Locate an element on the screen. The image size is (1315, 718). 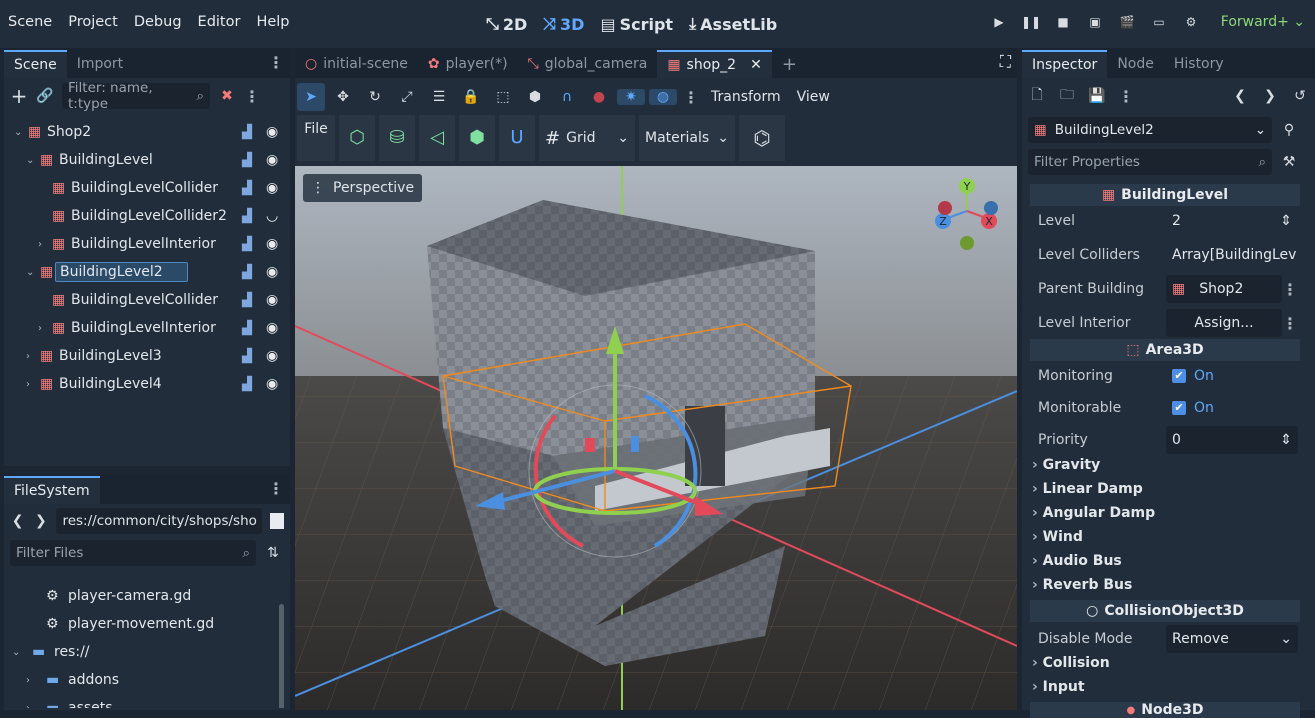
workspace-script-button: ▤ Script is located at coordinates (636, 24).